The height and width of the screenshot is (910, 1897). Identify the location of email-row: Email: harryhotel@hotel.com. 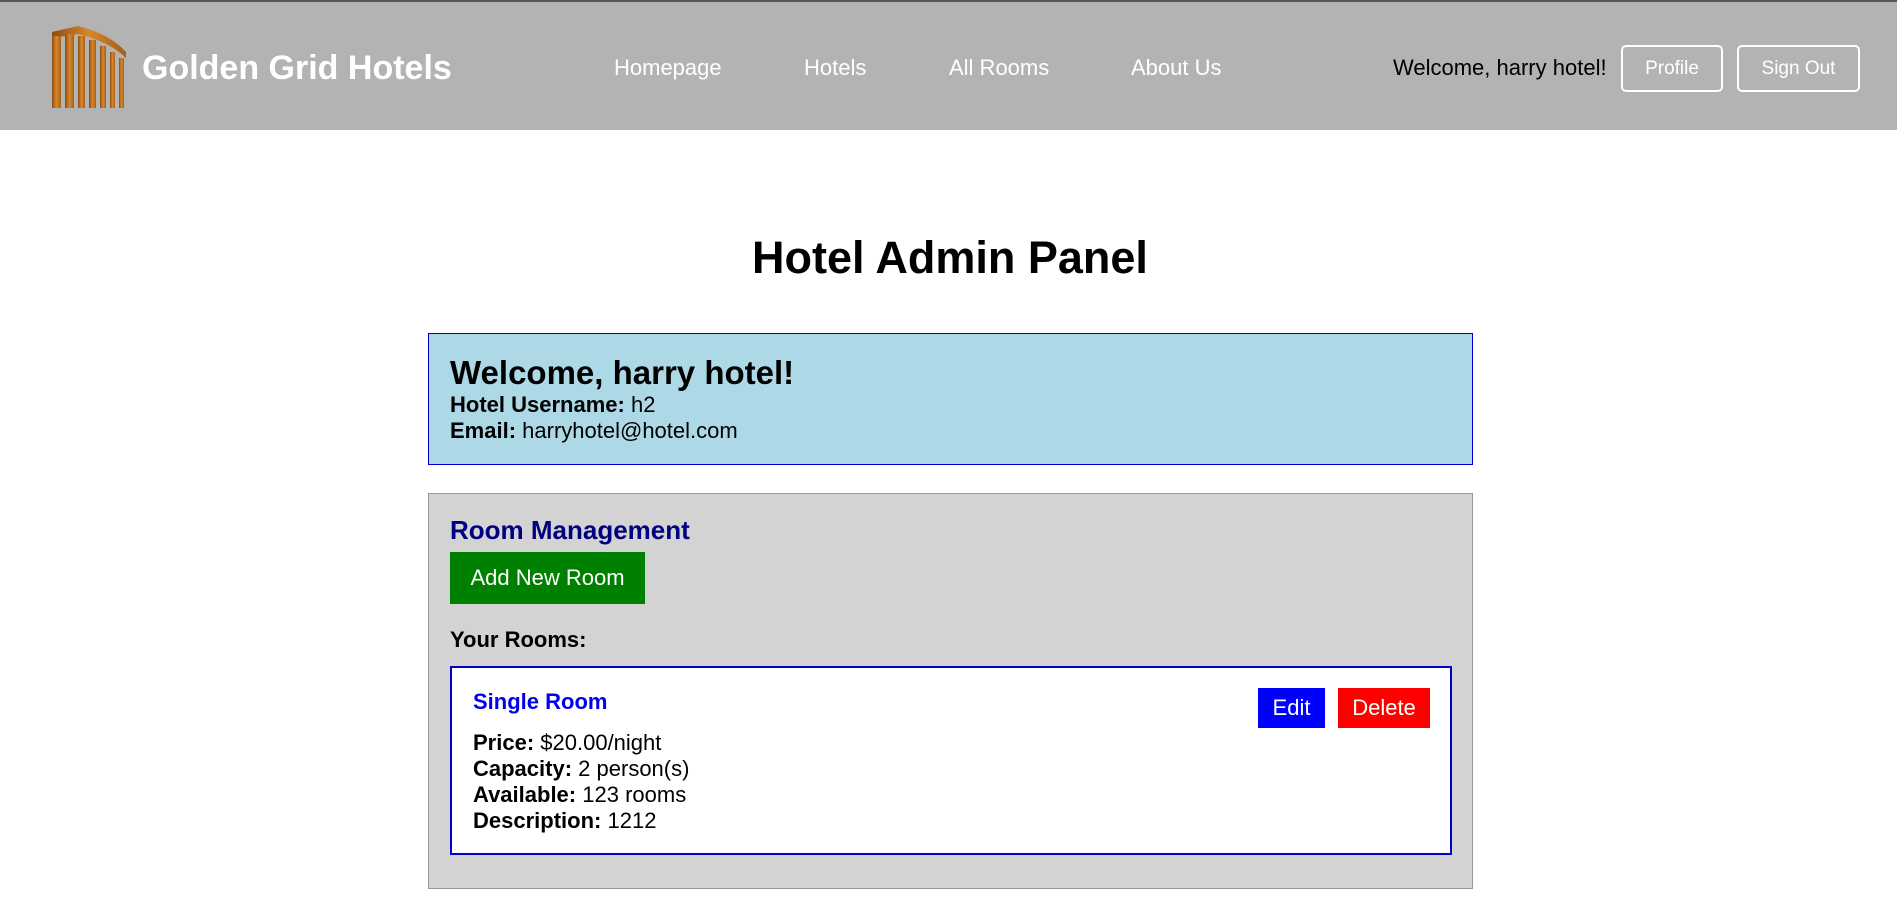
(950, 431).